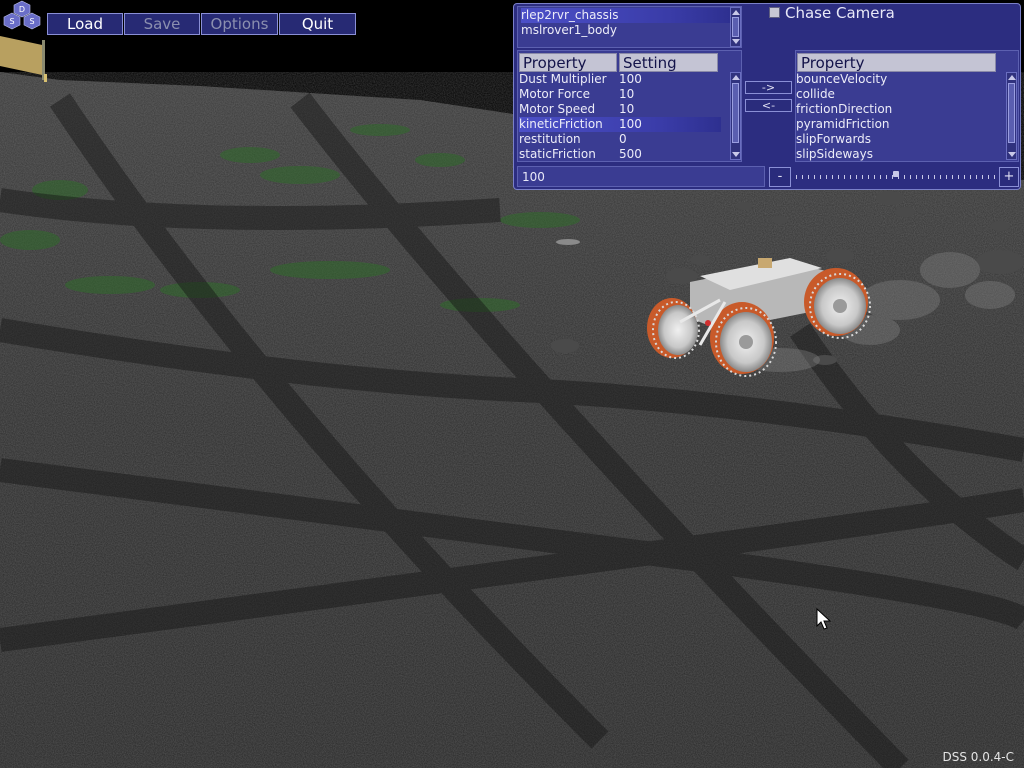  What do you see at coordinates (768, 105) in the screenshot?
I see `remove-property-button: <-` at bounding box center [768, 105].